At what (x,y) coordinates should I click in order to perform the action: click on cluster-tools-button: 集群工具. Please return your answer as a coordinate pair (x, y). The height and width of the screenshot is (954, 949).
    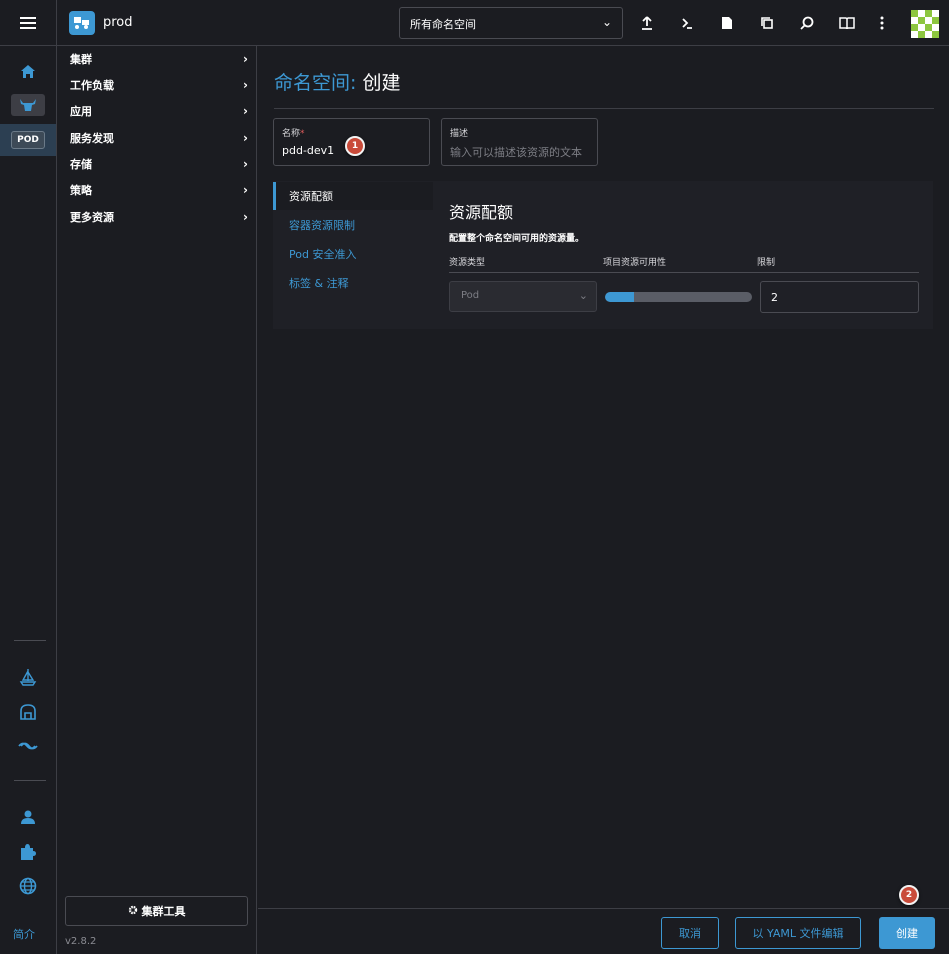
    Looking at the image, I should click on (156, 911).